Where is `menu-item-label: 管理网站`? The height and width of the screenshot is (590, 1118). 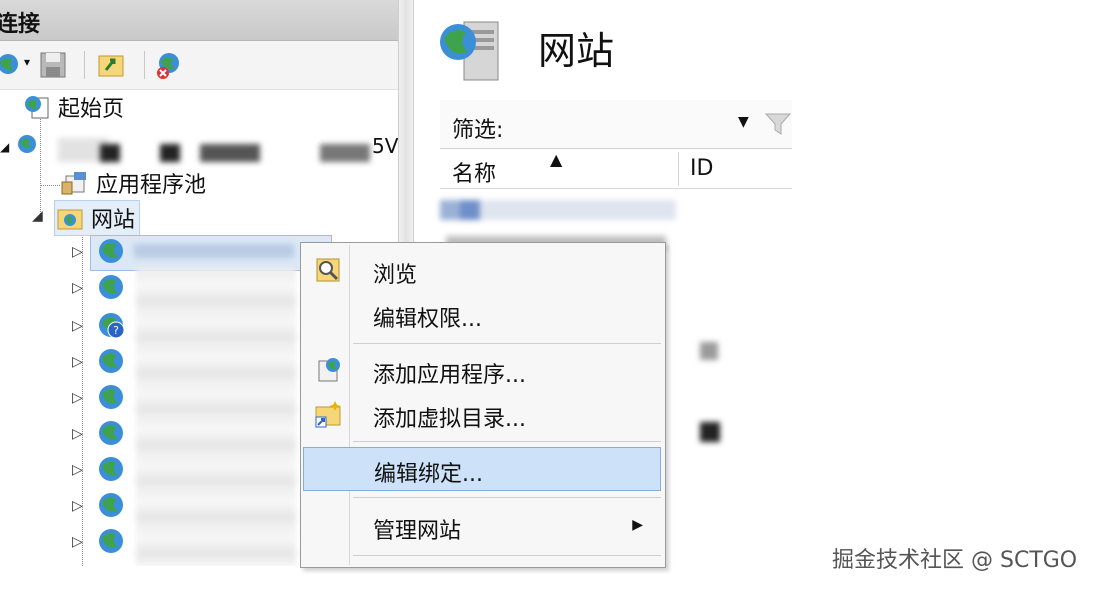
menu-item-label: 管理网站 is located at coordinates (417, 531).